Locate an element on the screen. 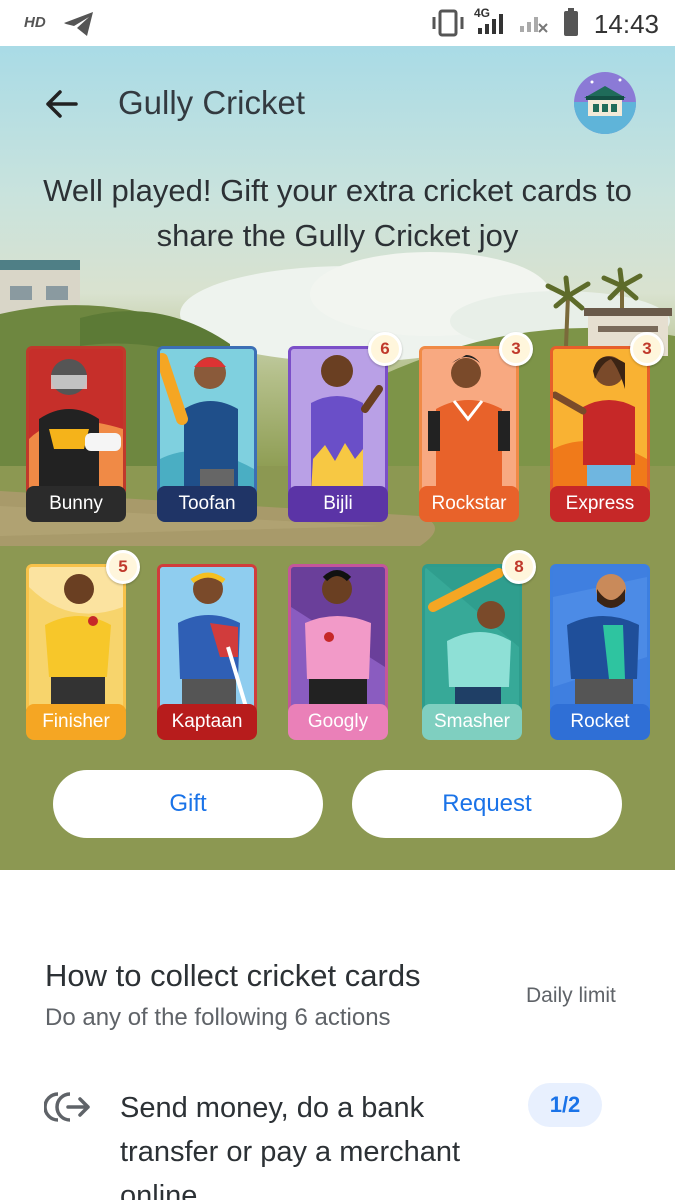 The image size is (675, 1200). card-label: Finisher is located at coordinates (76, 722).